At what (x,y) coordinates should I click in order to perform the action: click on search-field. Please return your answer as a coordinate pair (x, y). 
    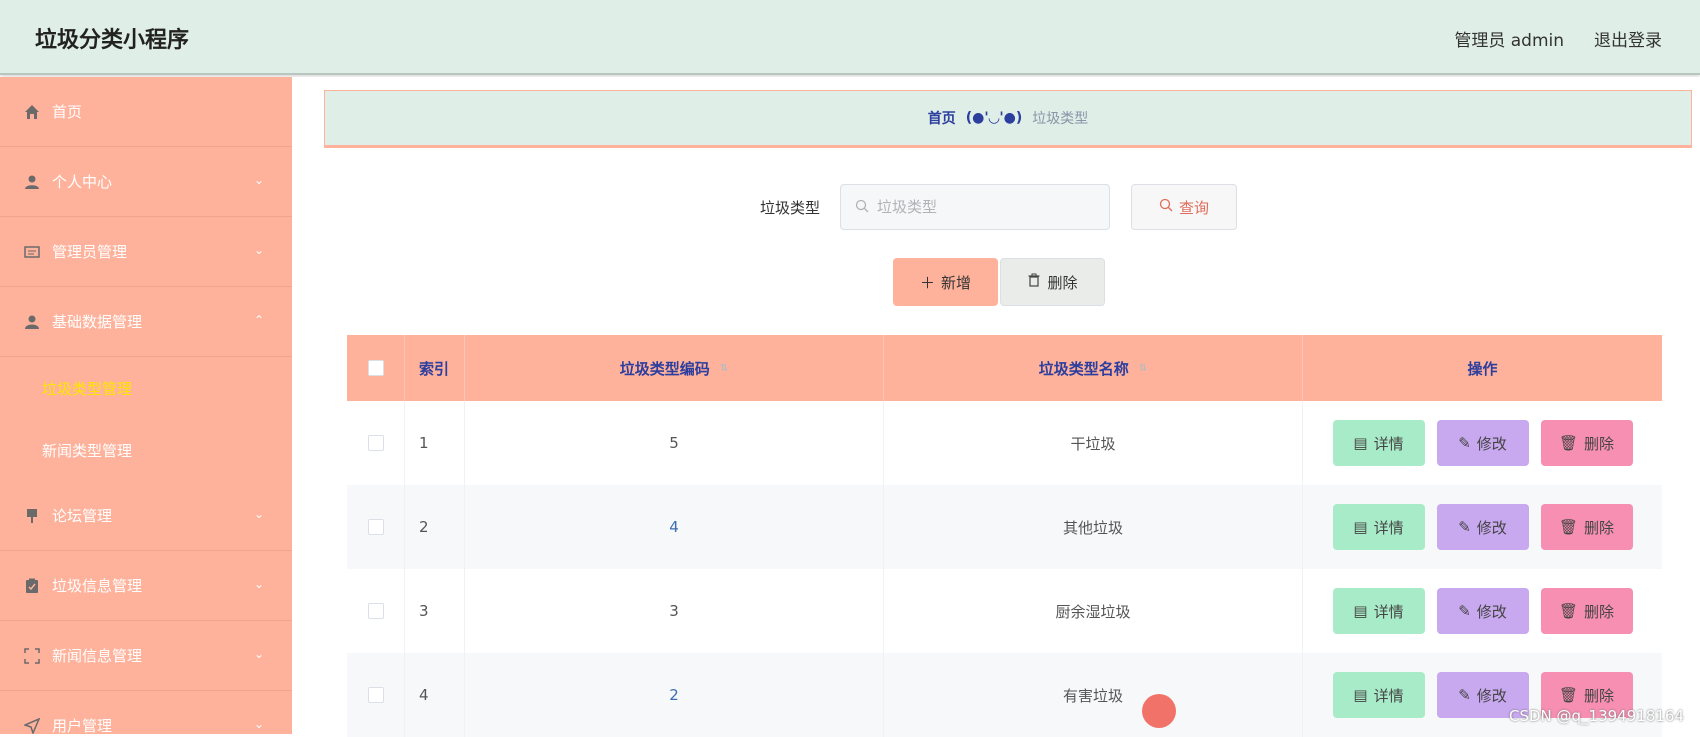
    Looking at the image, I should click on (975, 207).